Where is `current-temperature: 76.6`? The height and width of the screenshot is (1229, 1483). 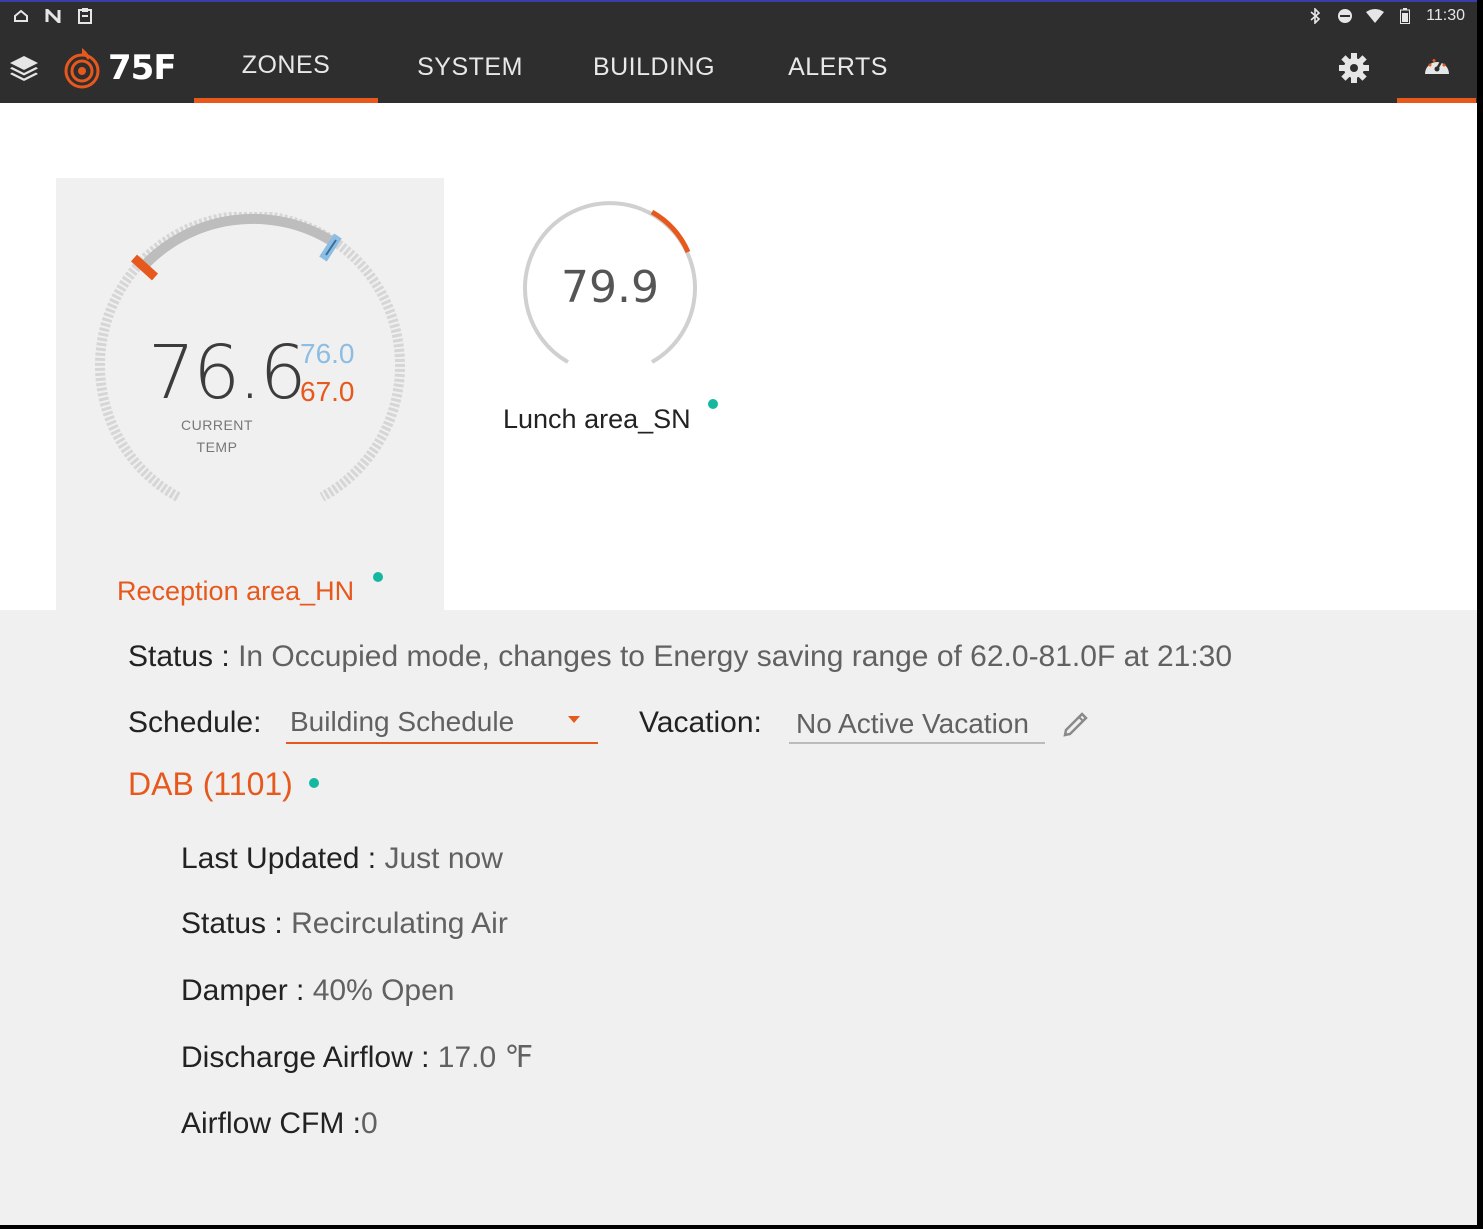 current-temperature: 76.6 is located at coordinates (227, 373).